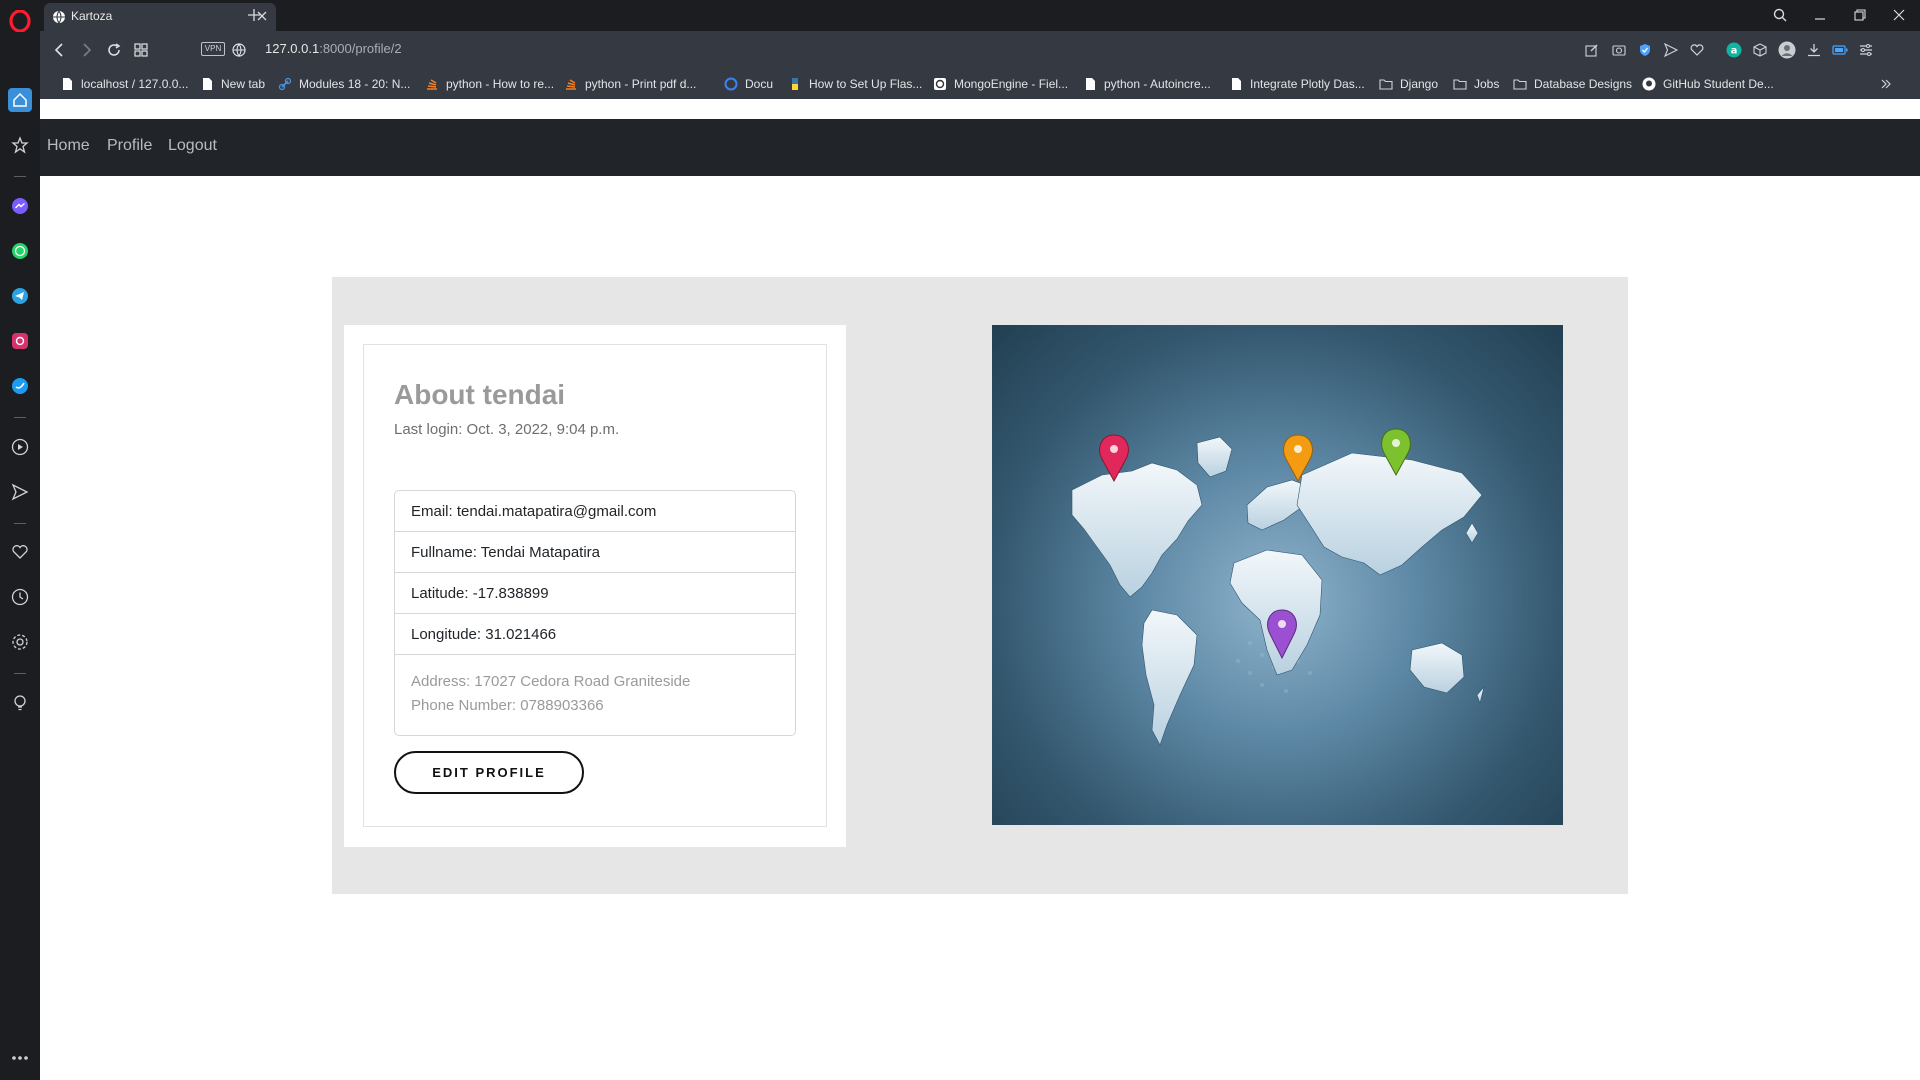  Describe the element at coordinates (20, 386) in the screenshot. I see `twitter-icon` at that location.